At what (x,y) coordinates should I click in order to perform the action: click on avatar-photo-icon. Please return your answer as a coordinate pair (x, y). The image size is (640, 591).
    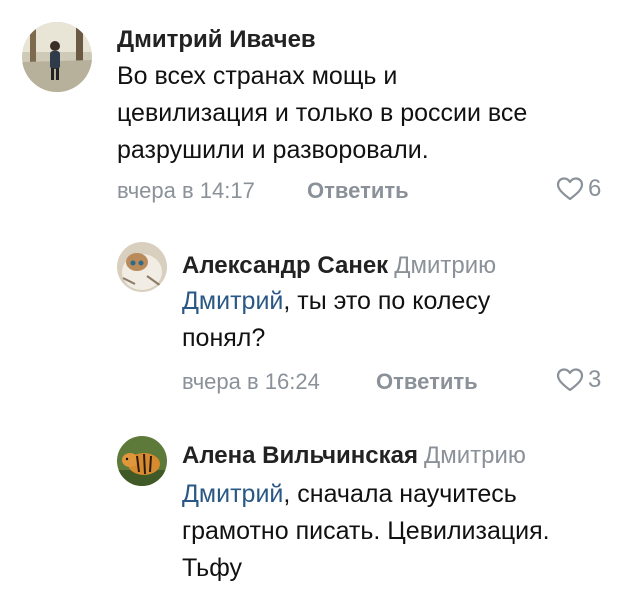
    Looking at the image, I should click on (57, 57).